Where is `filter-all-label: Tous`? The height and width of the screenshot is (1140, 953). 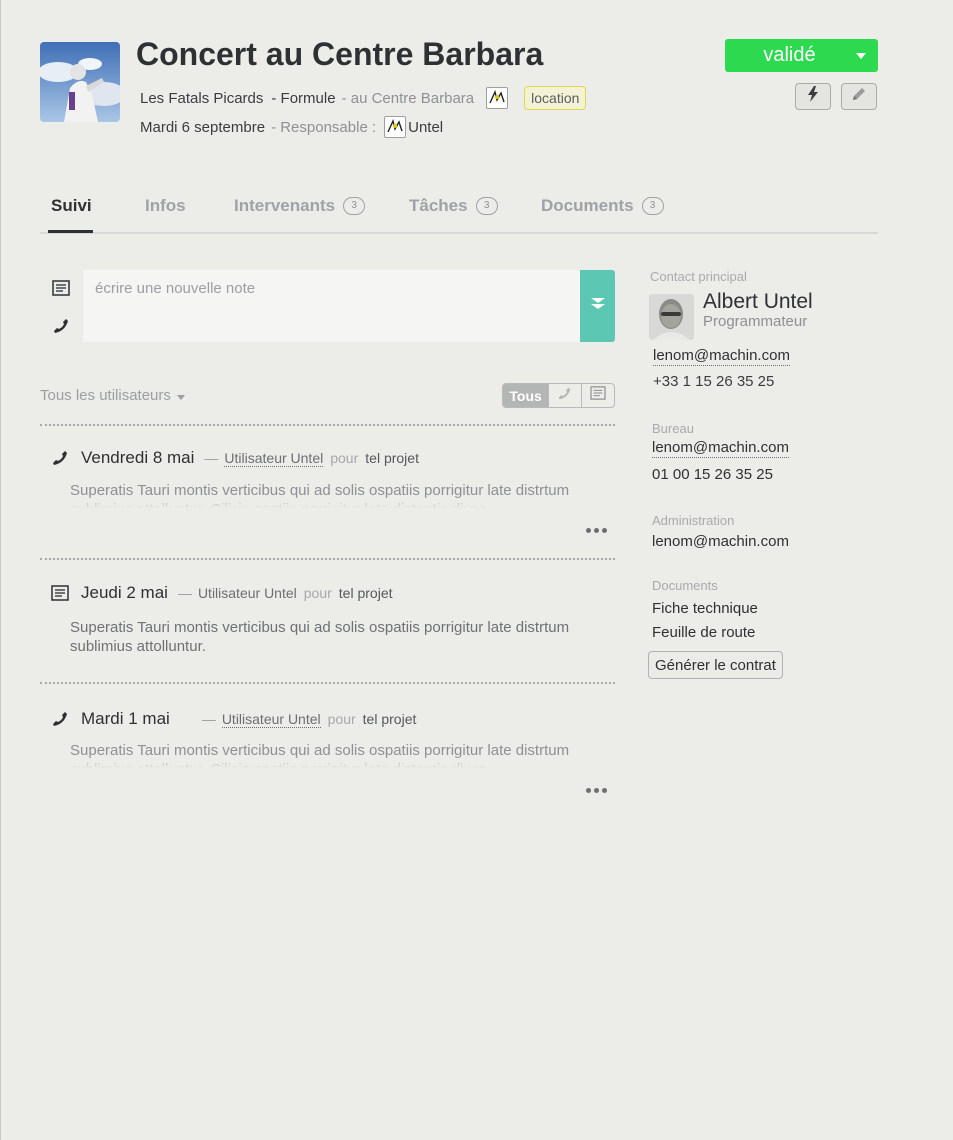
filter-all-label: Tous is located at coordinates (525, 395).